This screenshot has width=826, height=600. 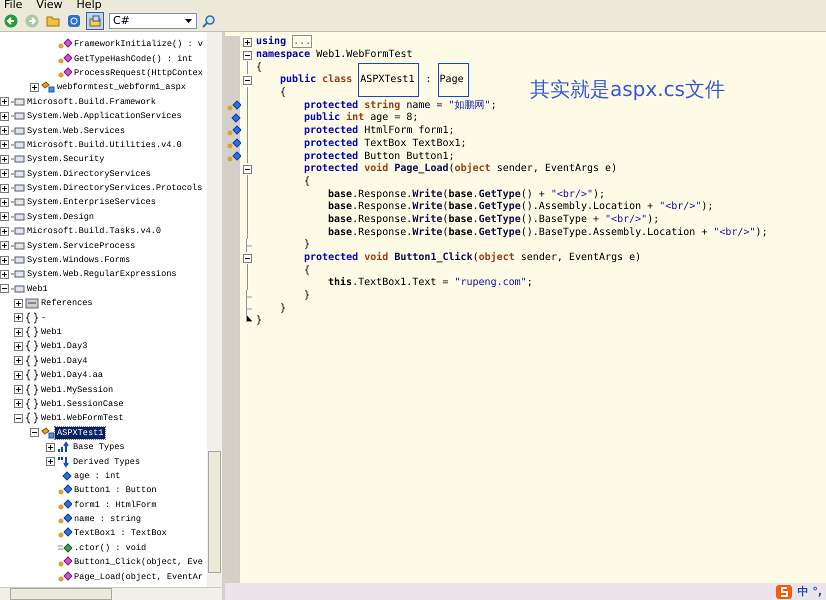 I want to click on back-button, so click(x=11, y=21).